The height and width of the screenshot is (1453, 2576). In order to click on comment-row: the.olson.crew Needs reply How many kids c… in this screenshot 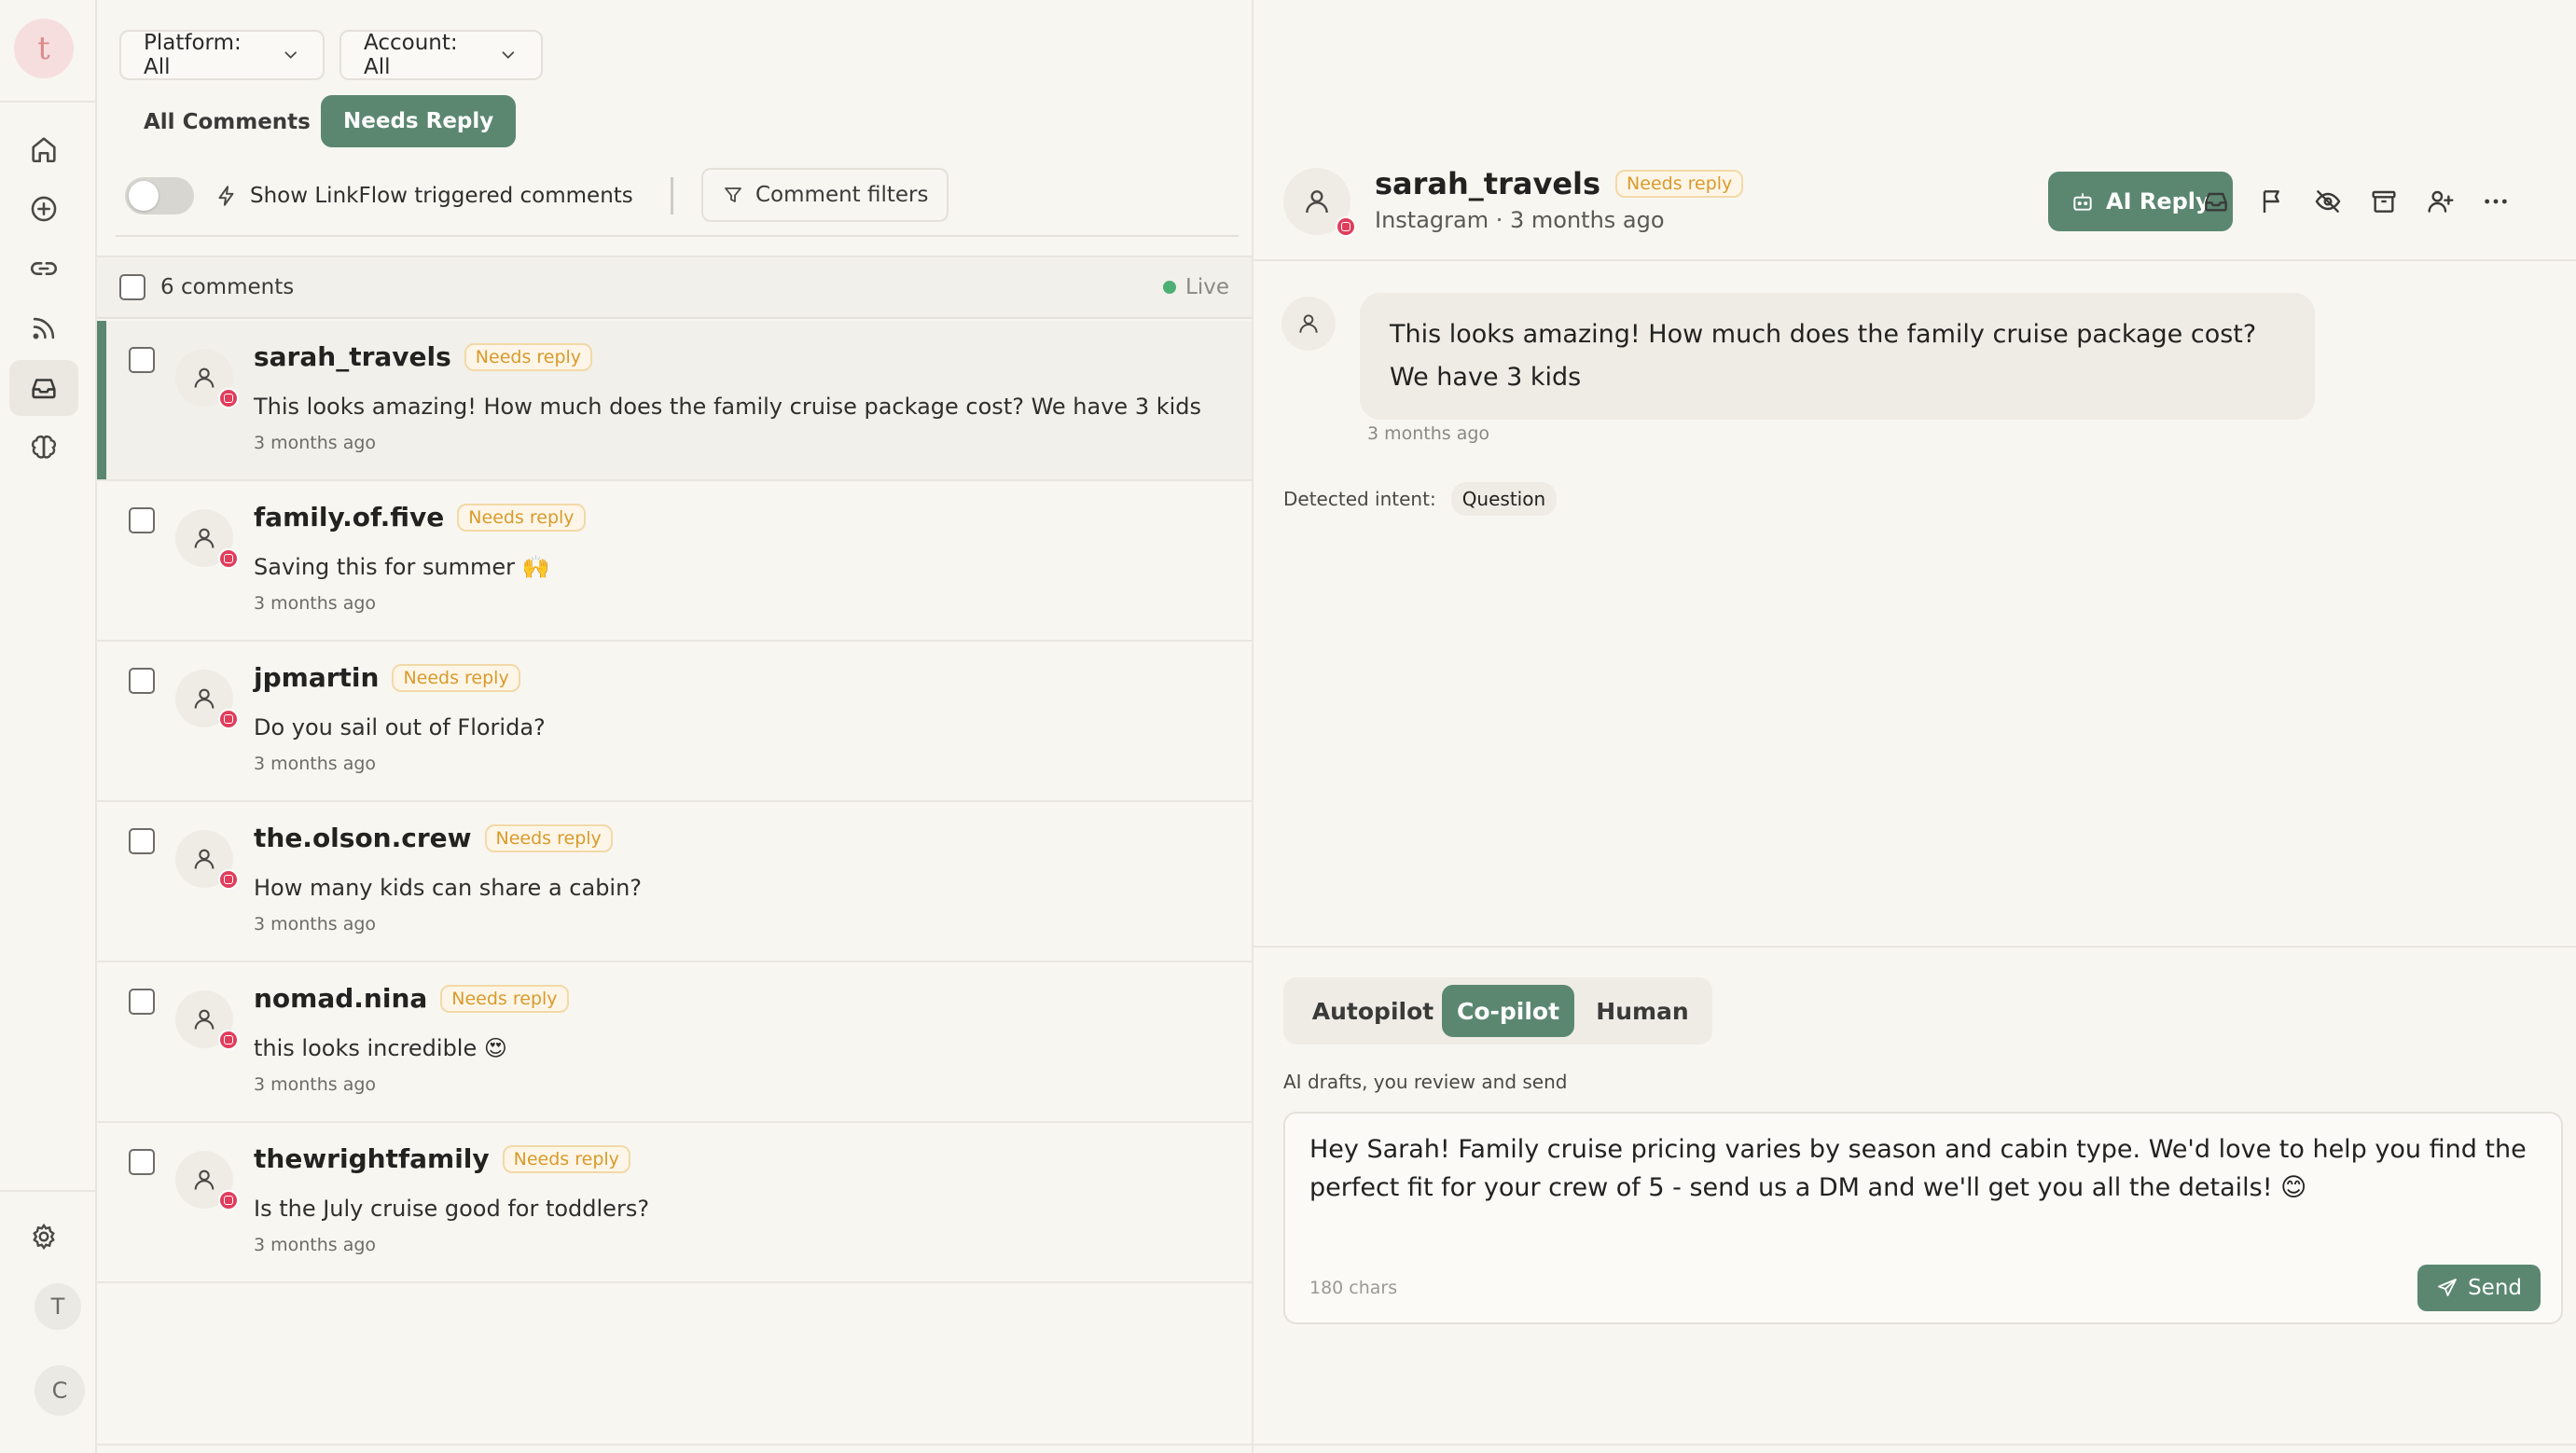, I will do `click(674, 882)`.